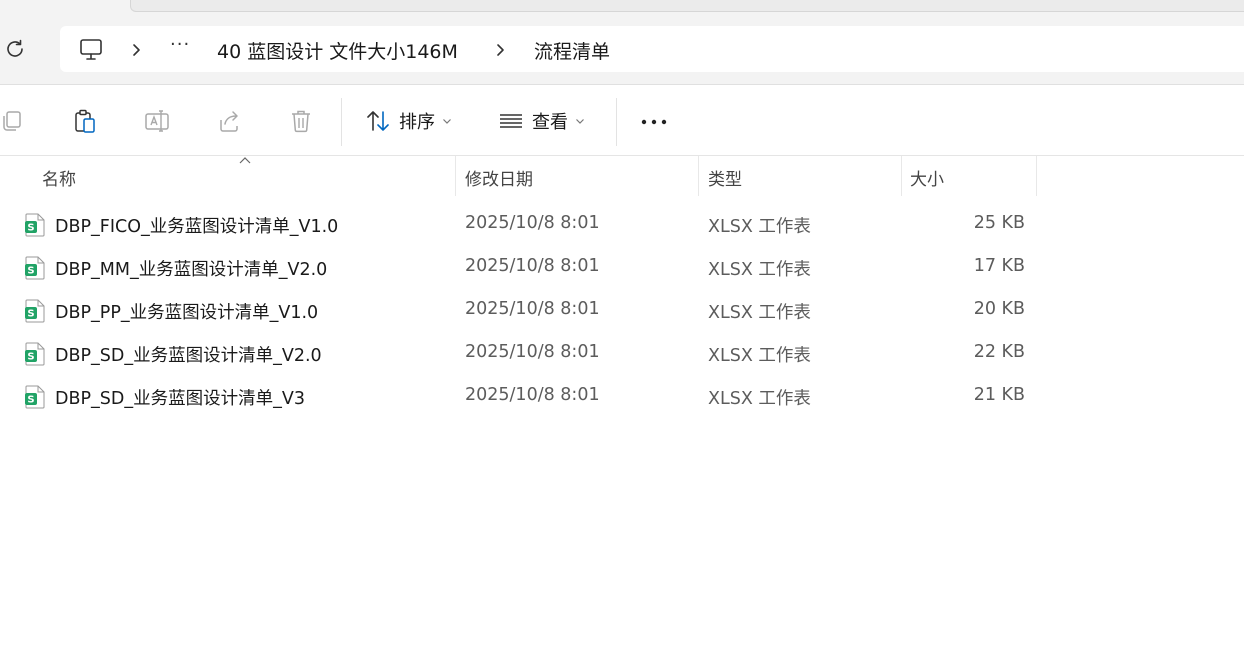 This screenshot has height=659, width=1244. Describe the element at coordinates (622, 178) in the screenshot. I see `column-header-row: 名称 修改日期 类型 大小` at that location.